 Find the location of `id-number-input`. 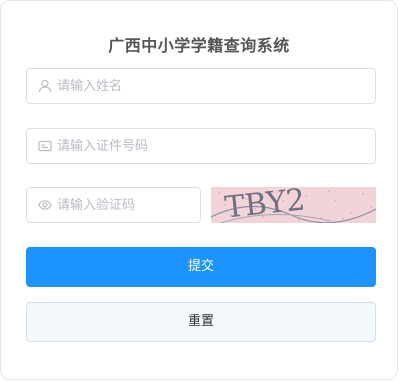

id-number-input is located at coordinates (211, 146).